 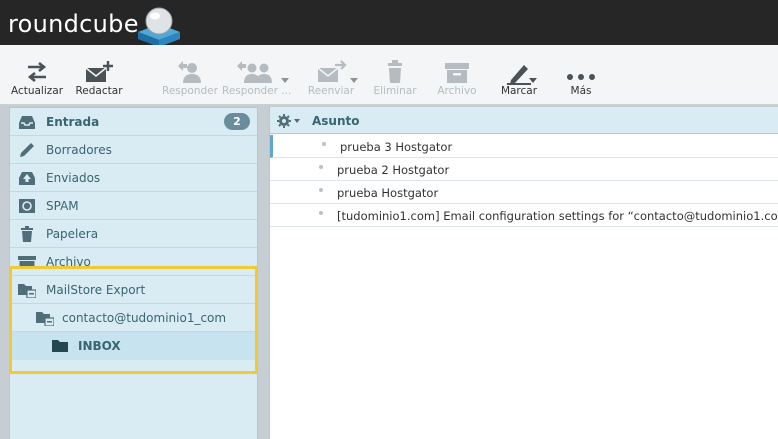 I want to click on folder-label: Enviados, so click(x=73, y=178).